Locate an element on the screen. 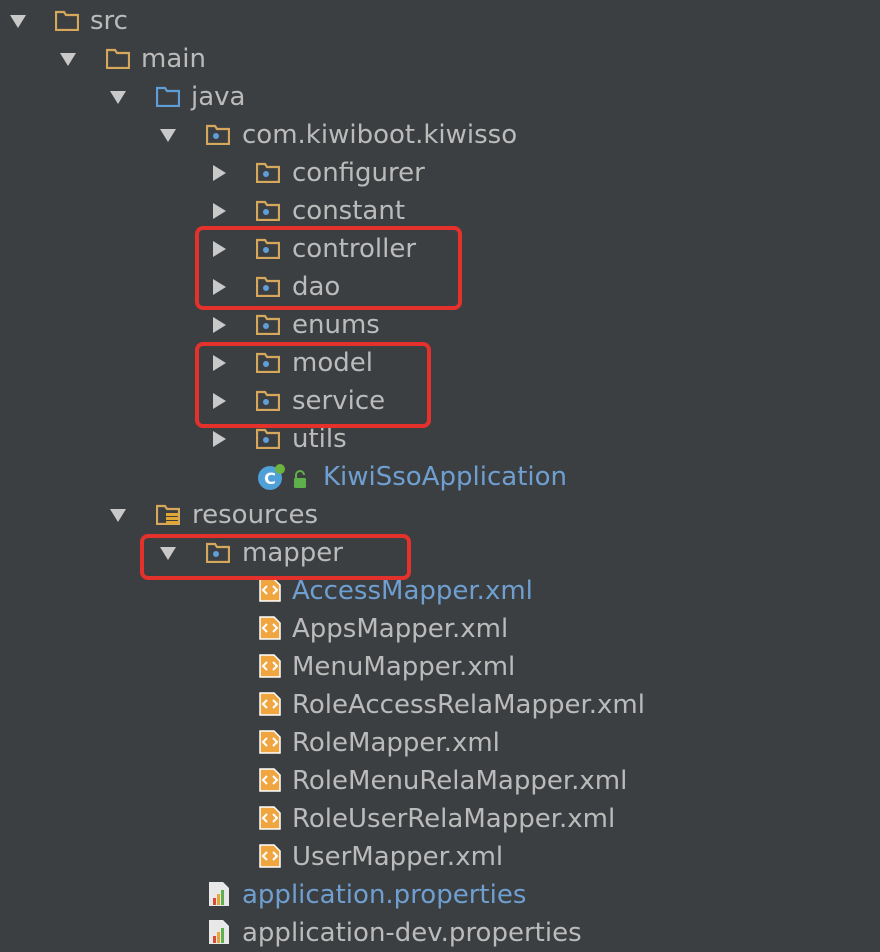 Image resolution: width=880 pixels, height=952 pixels. highlight-box-controller-dao is located at coordinates (328, 268).